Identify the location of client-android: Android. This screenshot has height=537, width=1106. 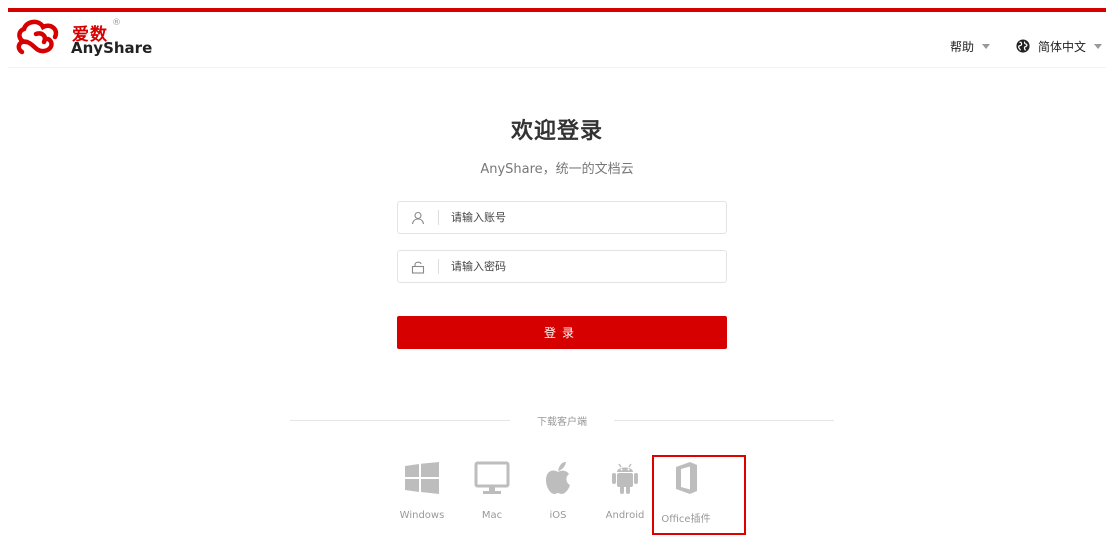
(625, 490).